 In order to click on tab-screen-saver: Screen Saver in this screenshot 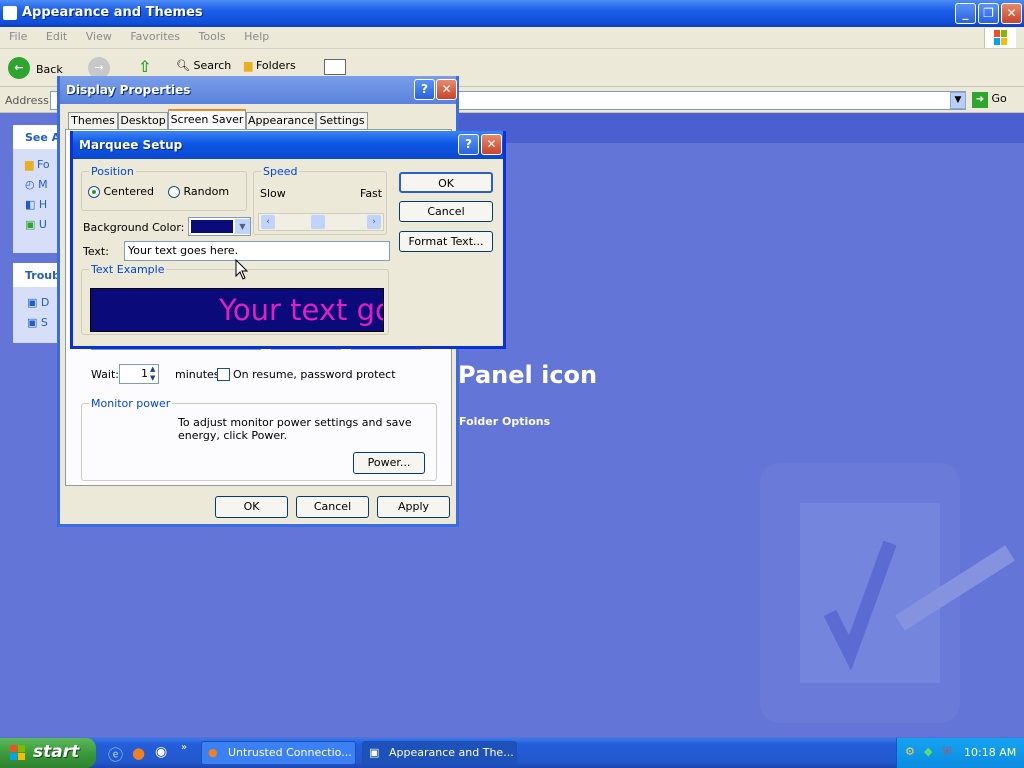, I will do `click(207, 119)`.